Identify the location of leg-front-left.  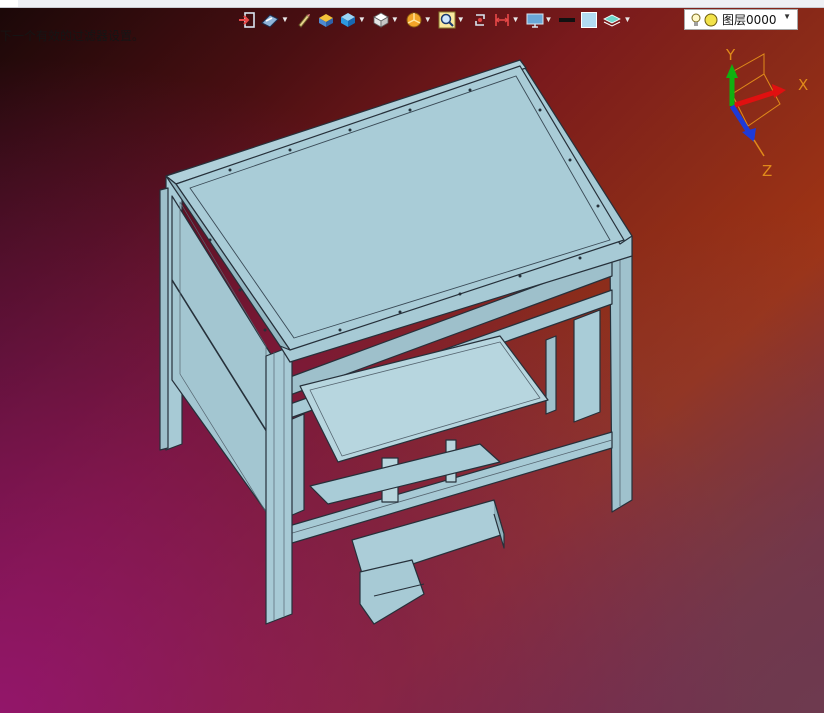
(164, 319).